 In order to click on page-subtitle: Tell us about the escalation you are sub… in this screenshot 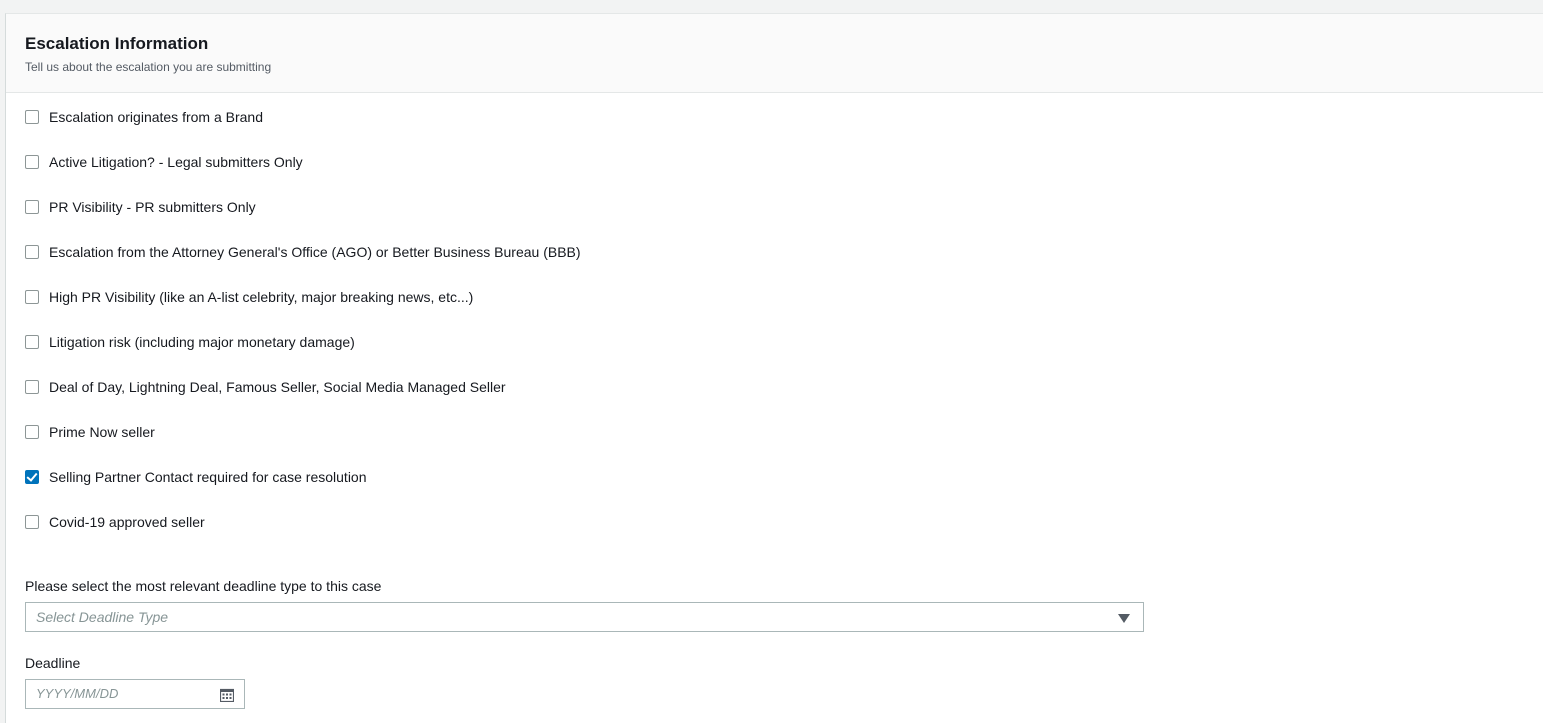, I will do `click(148, 67)`.